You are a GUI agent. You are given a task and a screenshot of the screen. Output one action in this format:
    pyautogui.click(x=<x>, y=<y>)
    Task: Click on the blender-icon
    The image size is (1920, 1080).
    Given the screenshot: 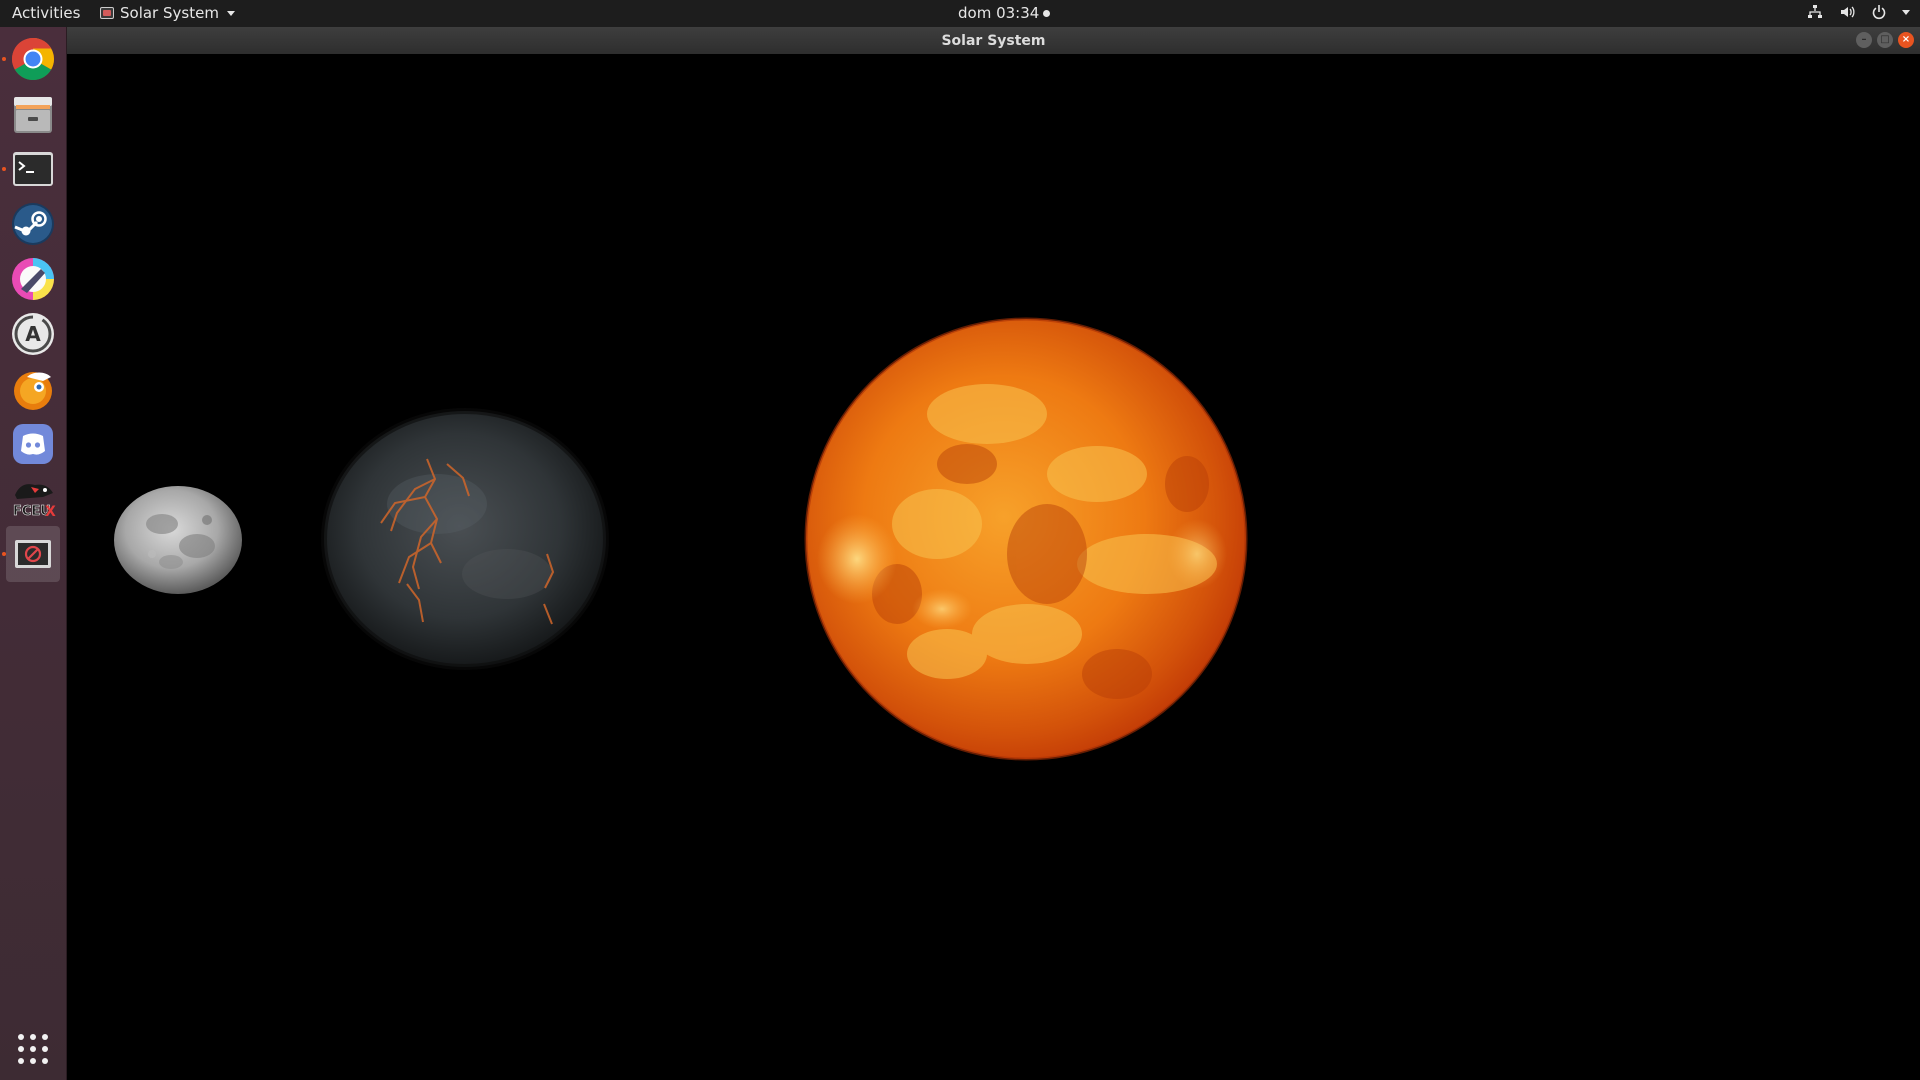 What is the action you would take?
    pyautogui.click(x=33, y=391)
    